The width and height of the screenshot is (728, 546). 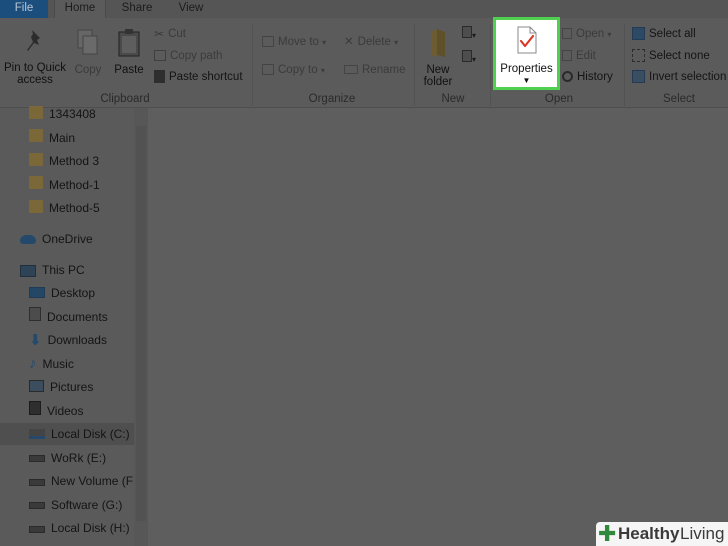 What do you see at coordinates (80, 9) in the screenshot?
I see `tab-home: Home` at bounding box center [80, 9].